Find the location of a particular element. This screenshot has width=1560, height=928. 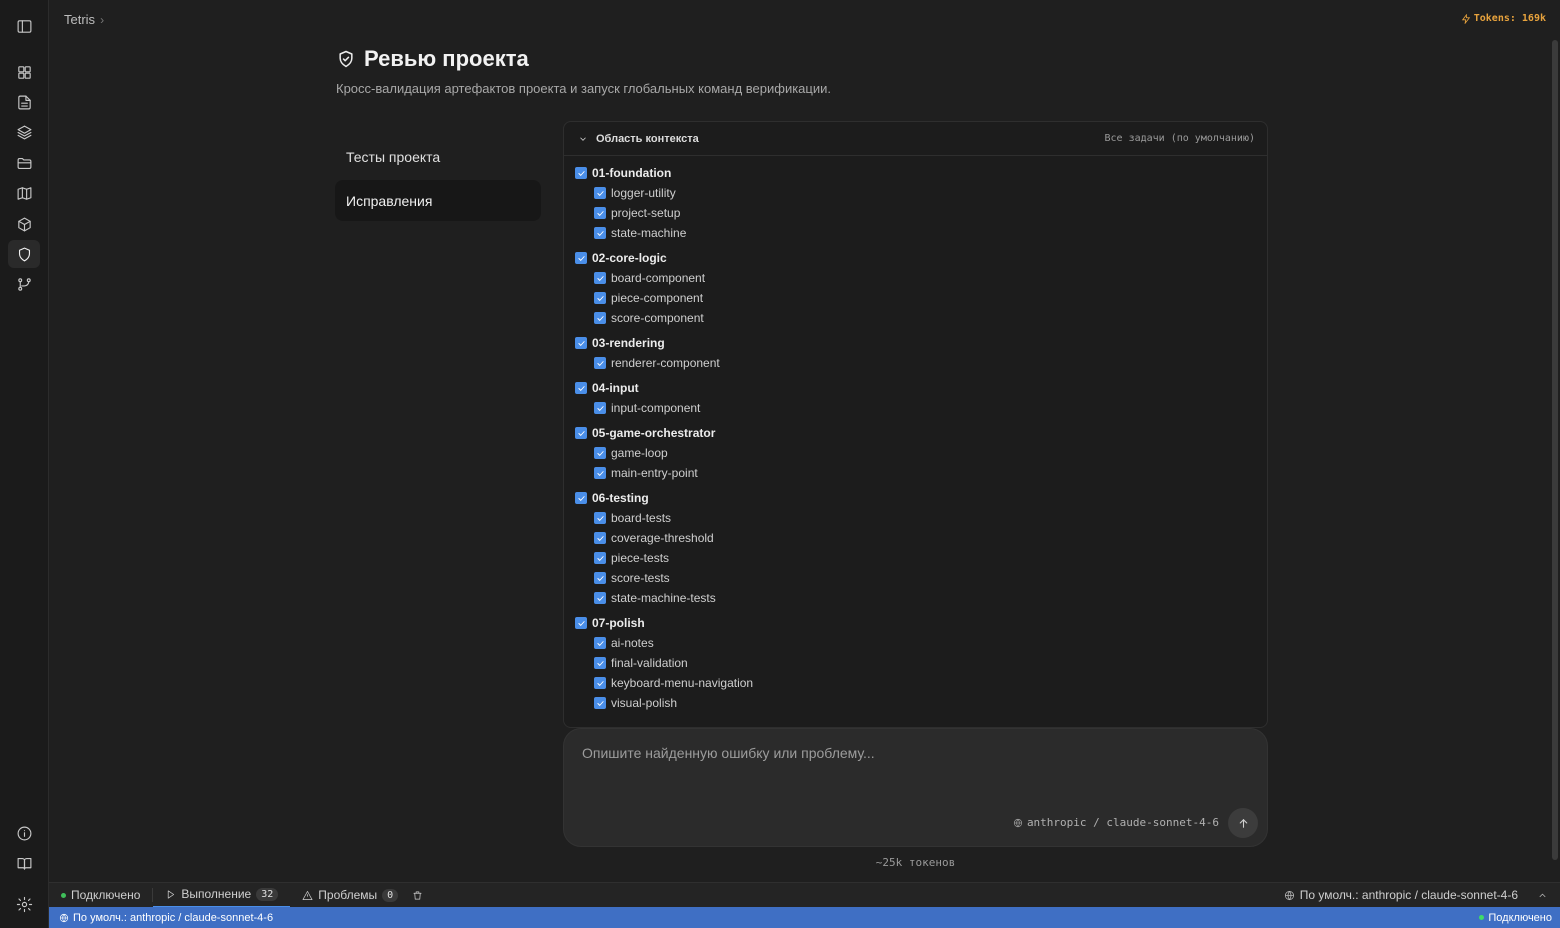

task-row: board-tests is located at coordinates (921, 518).